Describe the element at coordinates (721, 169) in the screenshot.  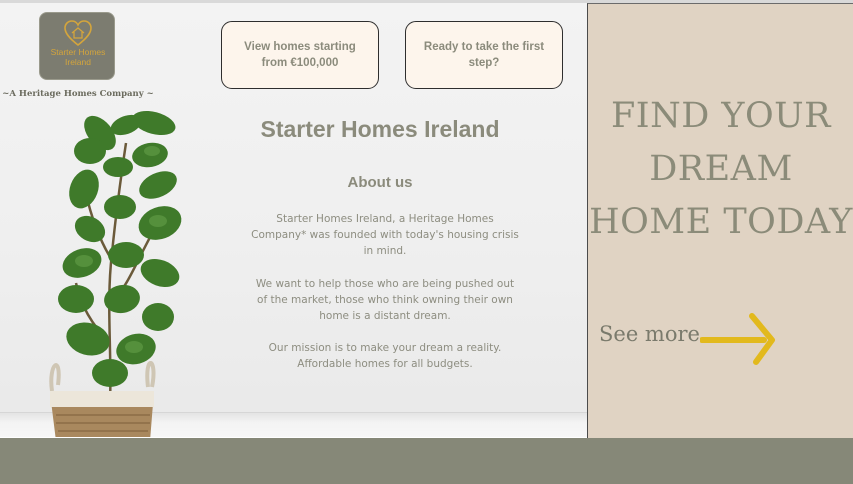
I see `promo-heading: FIND YOUR DREAM HOME TODAY` at that location.